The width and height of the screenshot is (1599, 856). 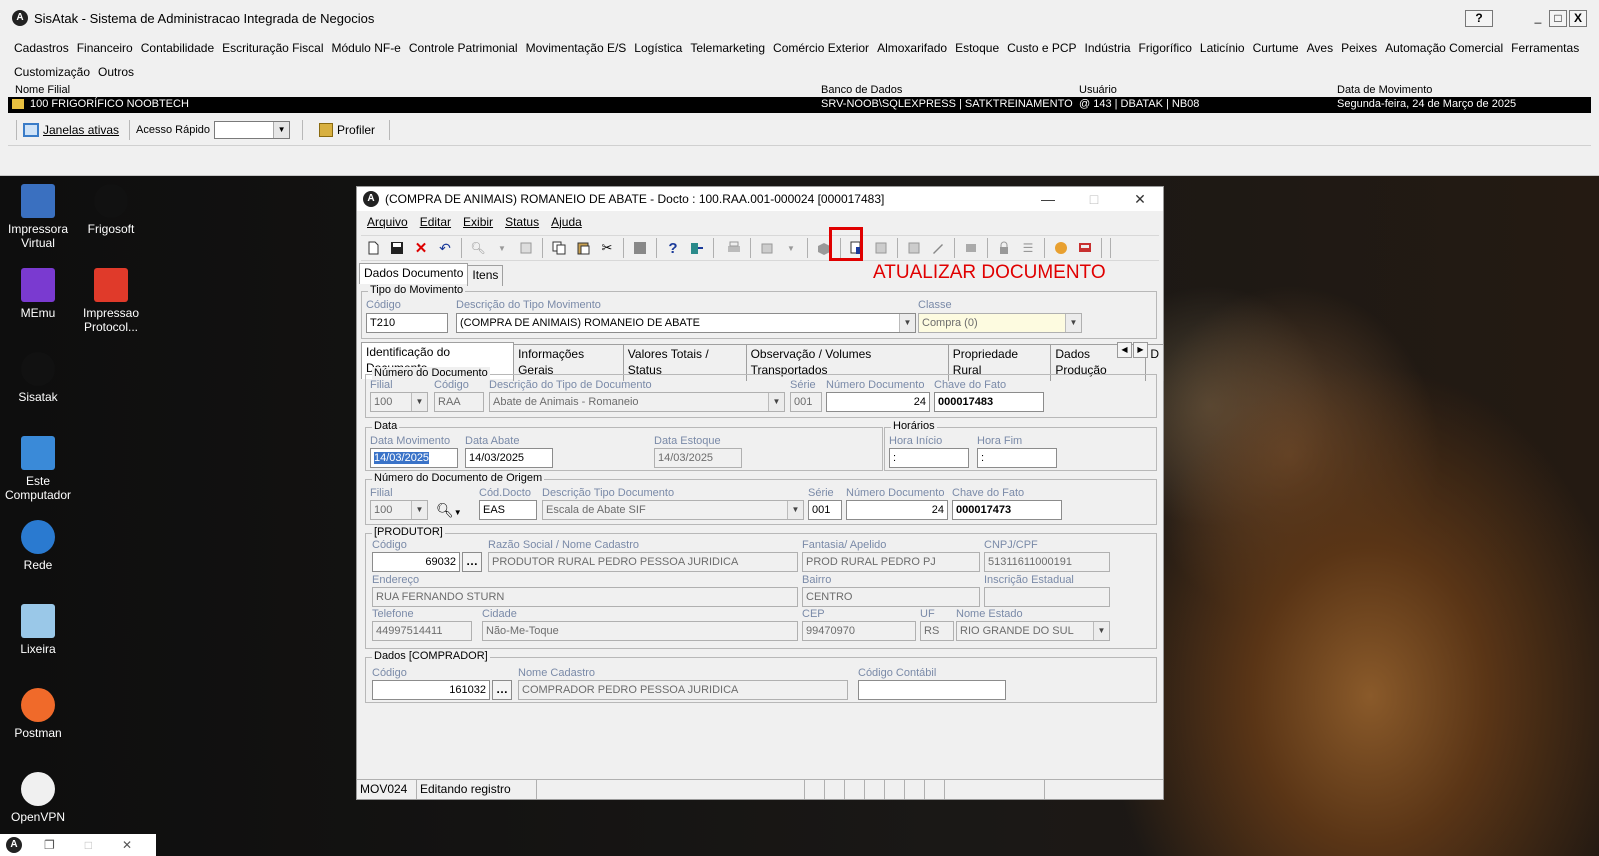 What do you see at coordinates (431, 690) in the screenshot?
I see `comprador-codigo-input: 161032` at bounding box center [431, 690].